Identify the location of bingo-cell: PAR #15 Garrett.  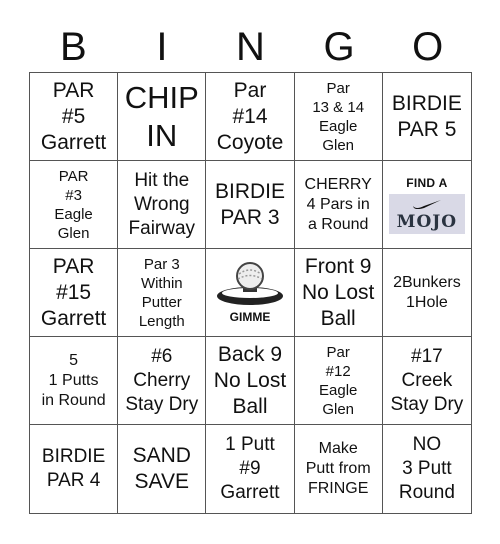
(74, 293).